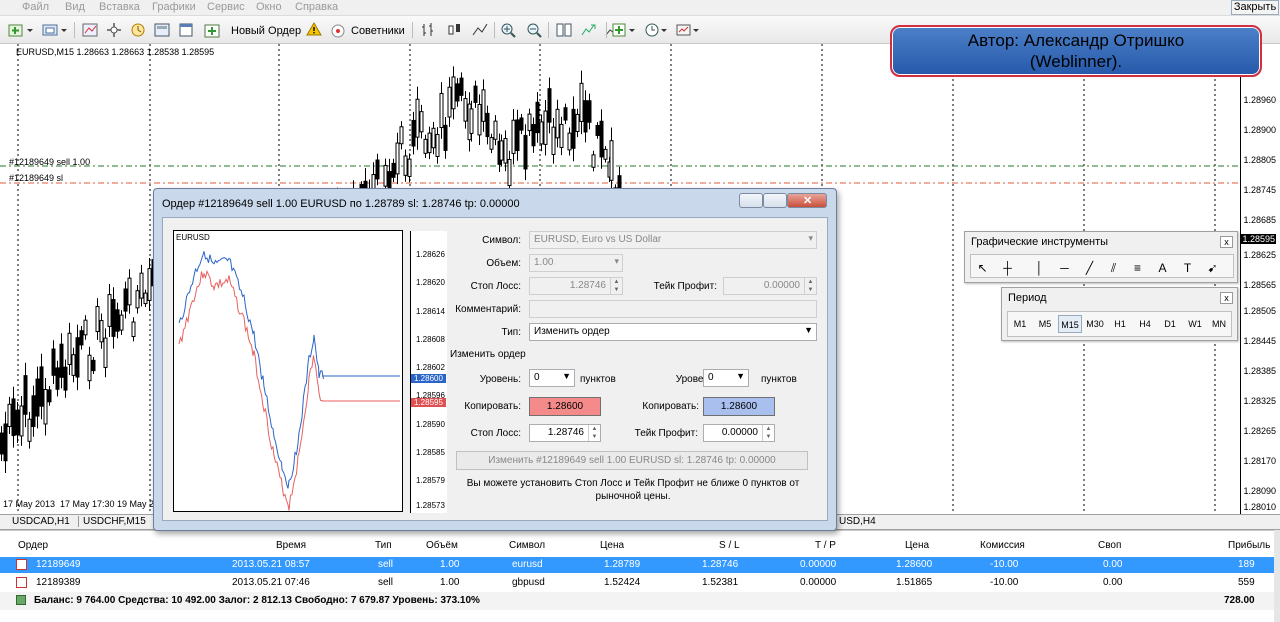 This screenshot has width=1280, height=622. What do you see at coordinates (588, 30) in the screenshot?
I see `autoscroll-icon` at bounding box center [588, 30].